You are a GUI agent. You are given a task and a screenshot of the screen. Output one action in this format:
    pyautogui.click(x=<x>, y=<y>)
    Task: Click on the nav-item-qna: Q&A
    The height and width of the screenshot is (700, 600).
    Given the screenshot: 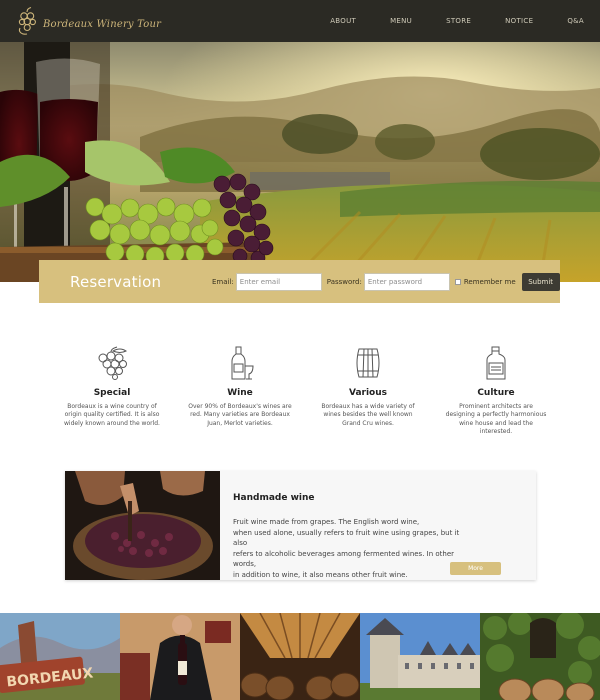 What is the action you would take?
    pyautogui.click(x=575, y=21)
    